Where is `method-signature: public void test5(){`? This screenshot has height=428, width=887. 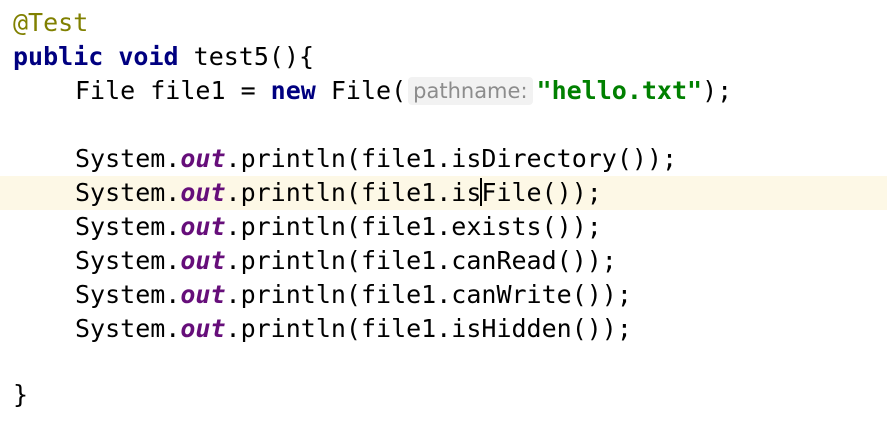
method-signature: public void test5(){ is located at coordinates (163, 57).